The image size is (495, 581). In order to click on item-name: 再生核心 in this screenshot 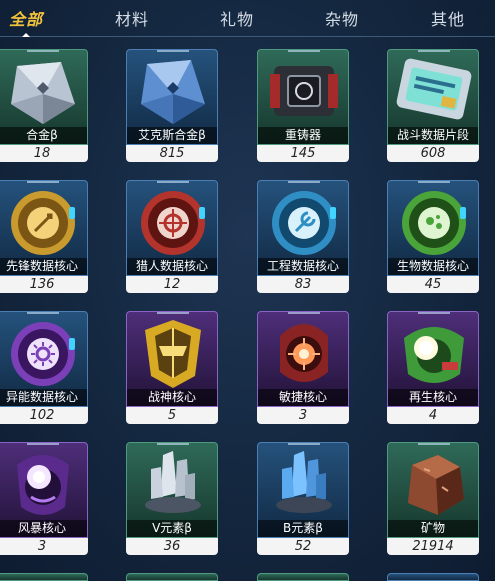, I will do `click(433, 397)`.